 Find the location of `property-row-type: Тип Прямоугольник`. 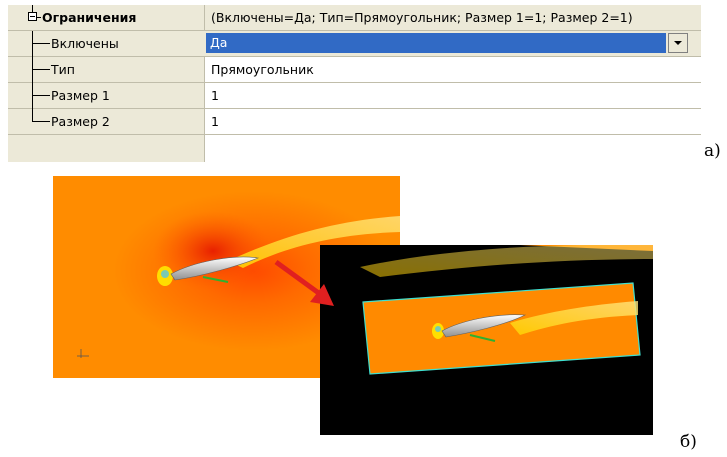

property-row-type: Тип Прямоугольник is located at coordinates (354, 70).